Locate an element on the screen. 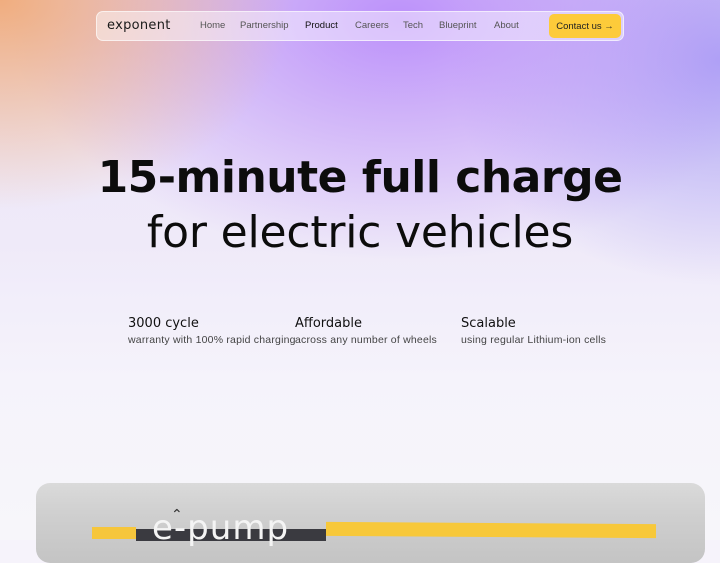 The image size is (720, 563). nav-link-careers: Careers is located at coordinates (372, 25).